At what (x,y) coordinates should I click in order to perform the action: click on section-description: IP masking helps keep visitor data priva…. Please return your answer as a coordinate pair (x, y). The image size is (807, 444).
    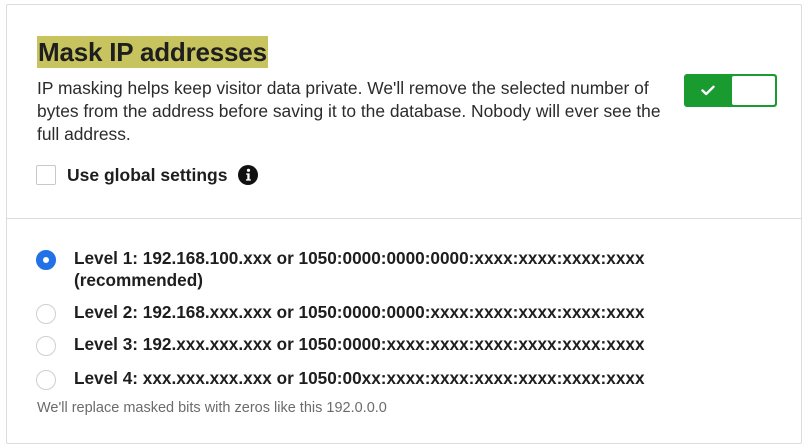
    Looking at the image, I should click on (349, 111).